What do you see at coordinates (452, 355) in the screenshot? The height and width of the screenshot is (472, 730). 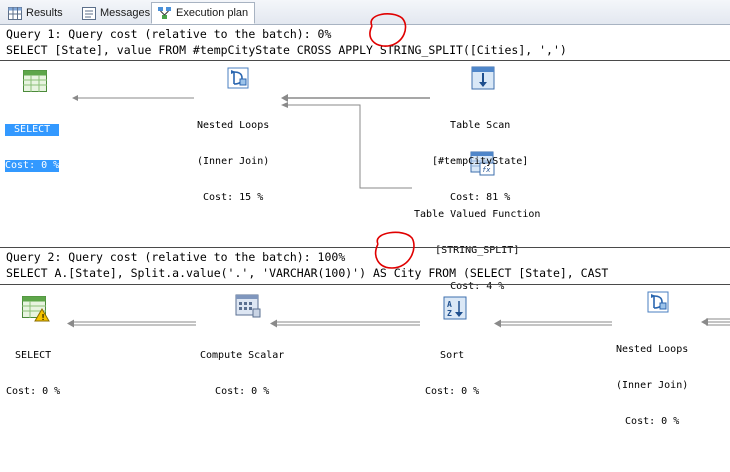 I see `sort-title: Sort` at bounding box center [452, 355].